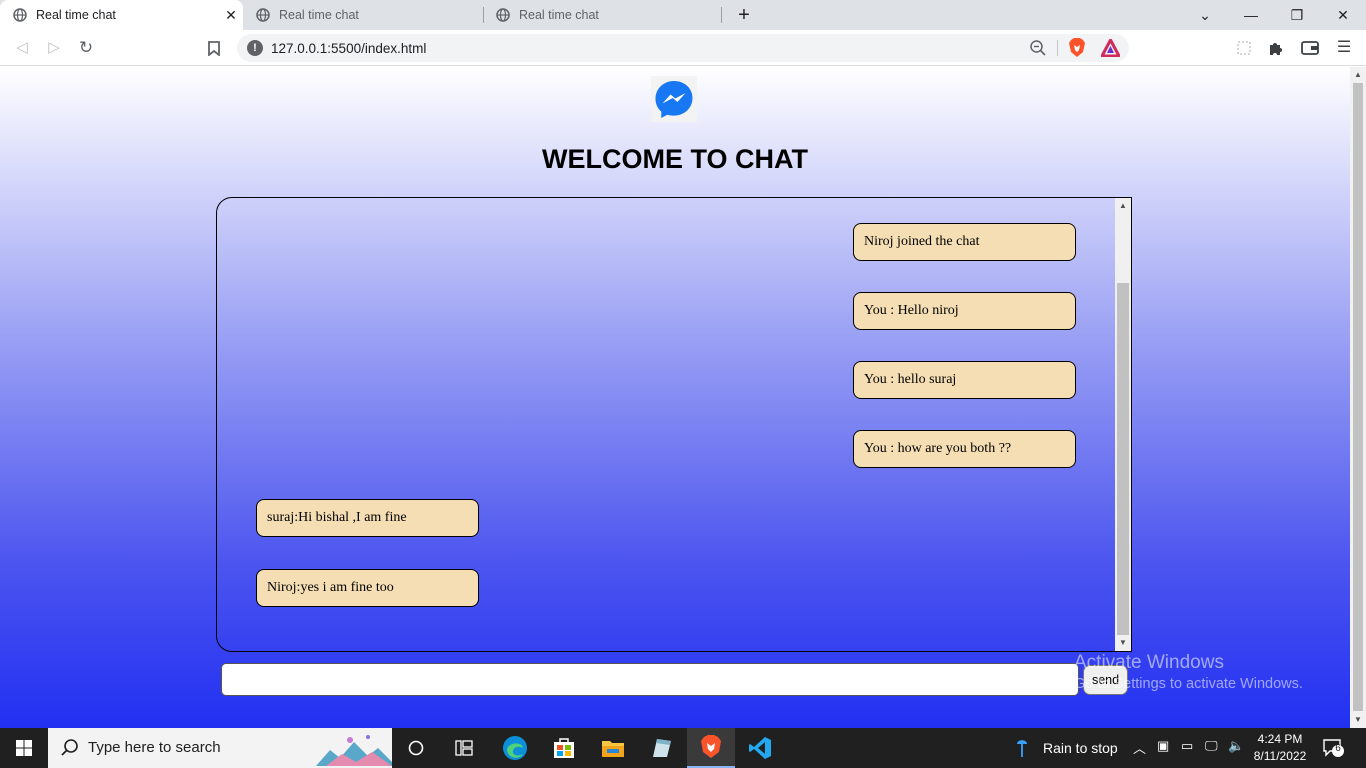 The image size is (1366, 768). Describe the element at coordinates (214, 48) in the screenshot. I see `bookmark-icon` at that location.